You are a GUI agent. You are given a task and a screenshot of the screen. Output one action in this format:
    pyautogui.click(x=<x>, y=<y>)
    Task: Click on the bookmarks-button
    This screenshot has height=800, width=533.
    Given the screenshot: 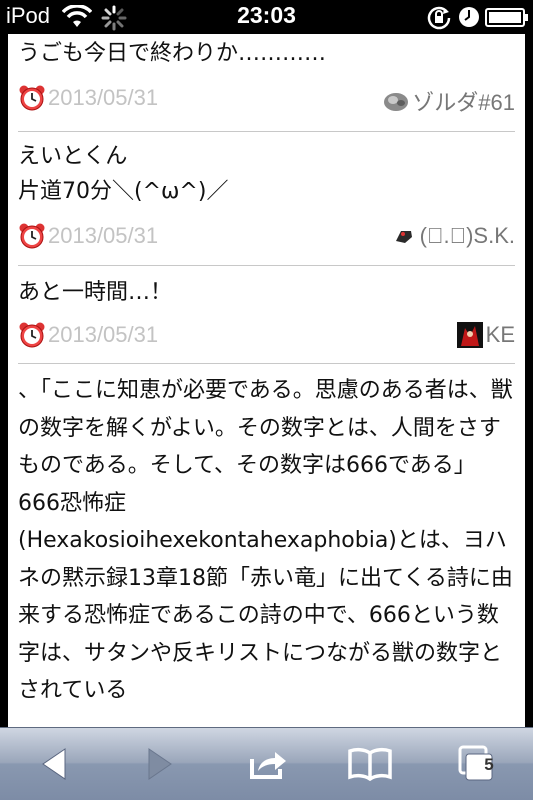 What is the action you would take?
    pyautogui.click(x=370, y=764)
    